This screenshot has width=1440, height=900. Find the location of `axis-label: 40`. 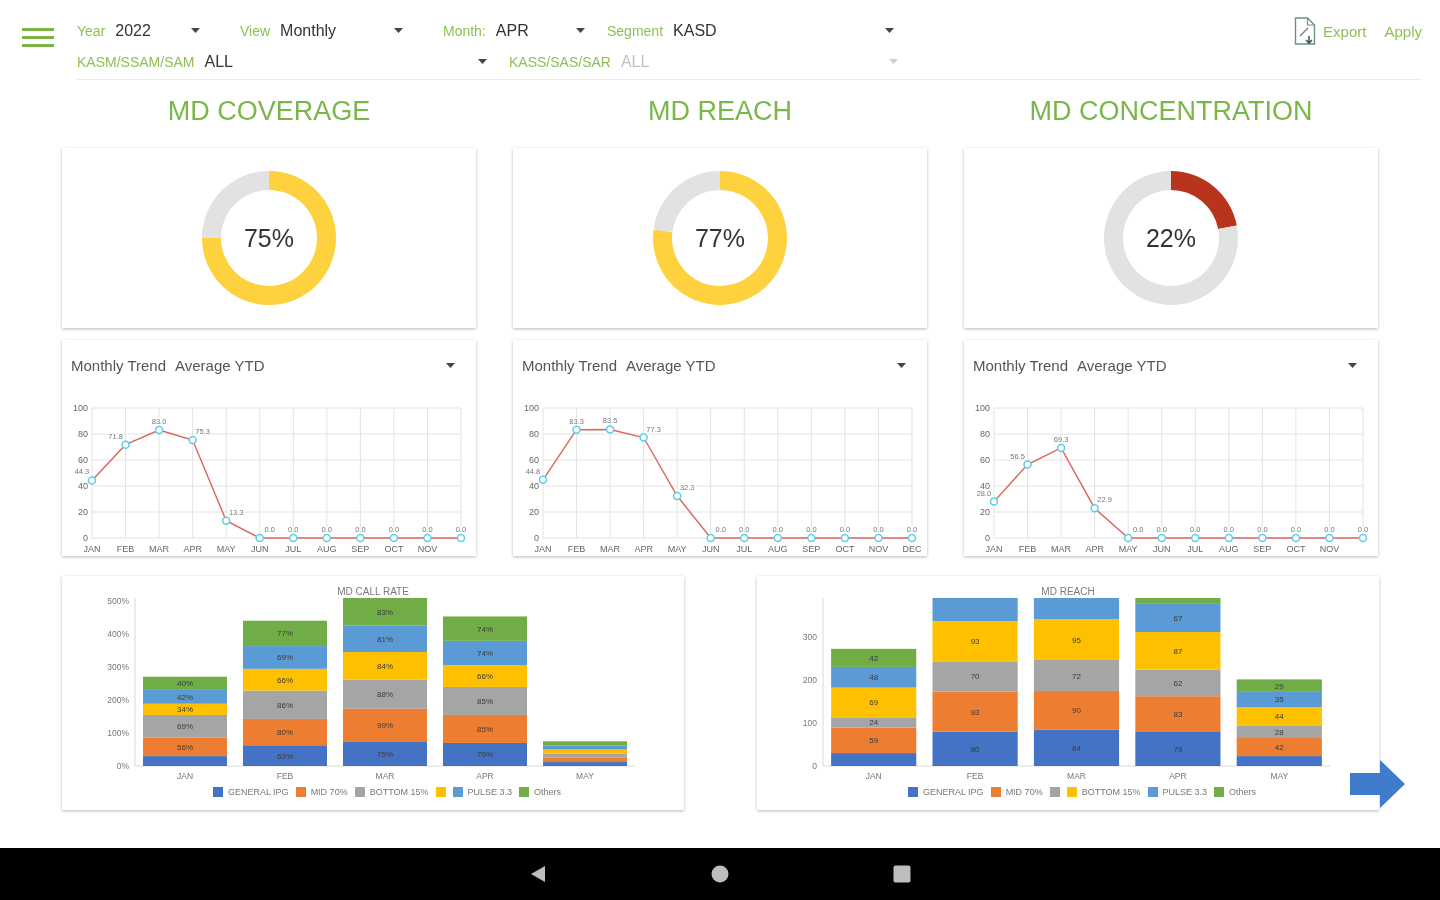

axis-label: 40 is located at coordinates (83, 486).